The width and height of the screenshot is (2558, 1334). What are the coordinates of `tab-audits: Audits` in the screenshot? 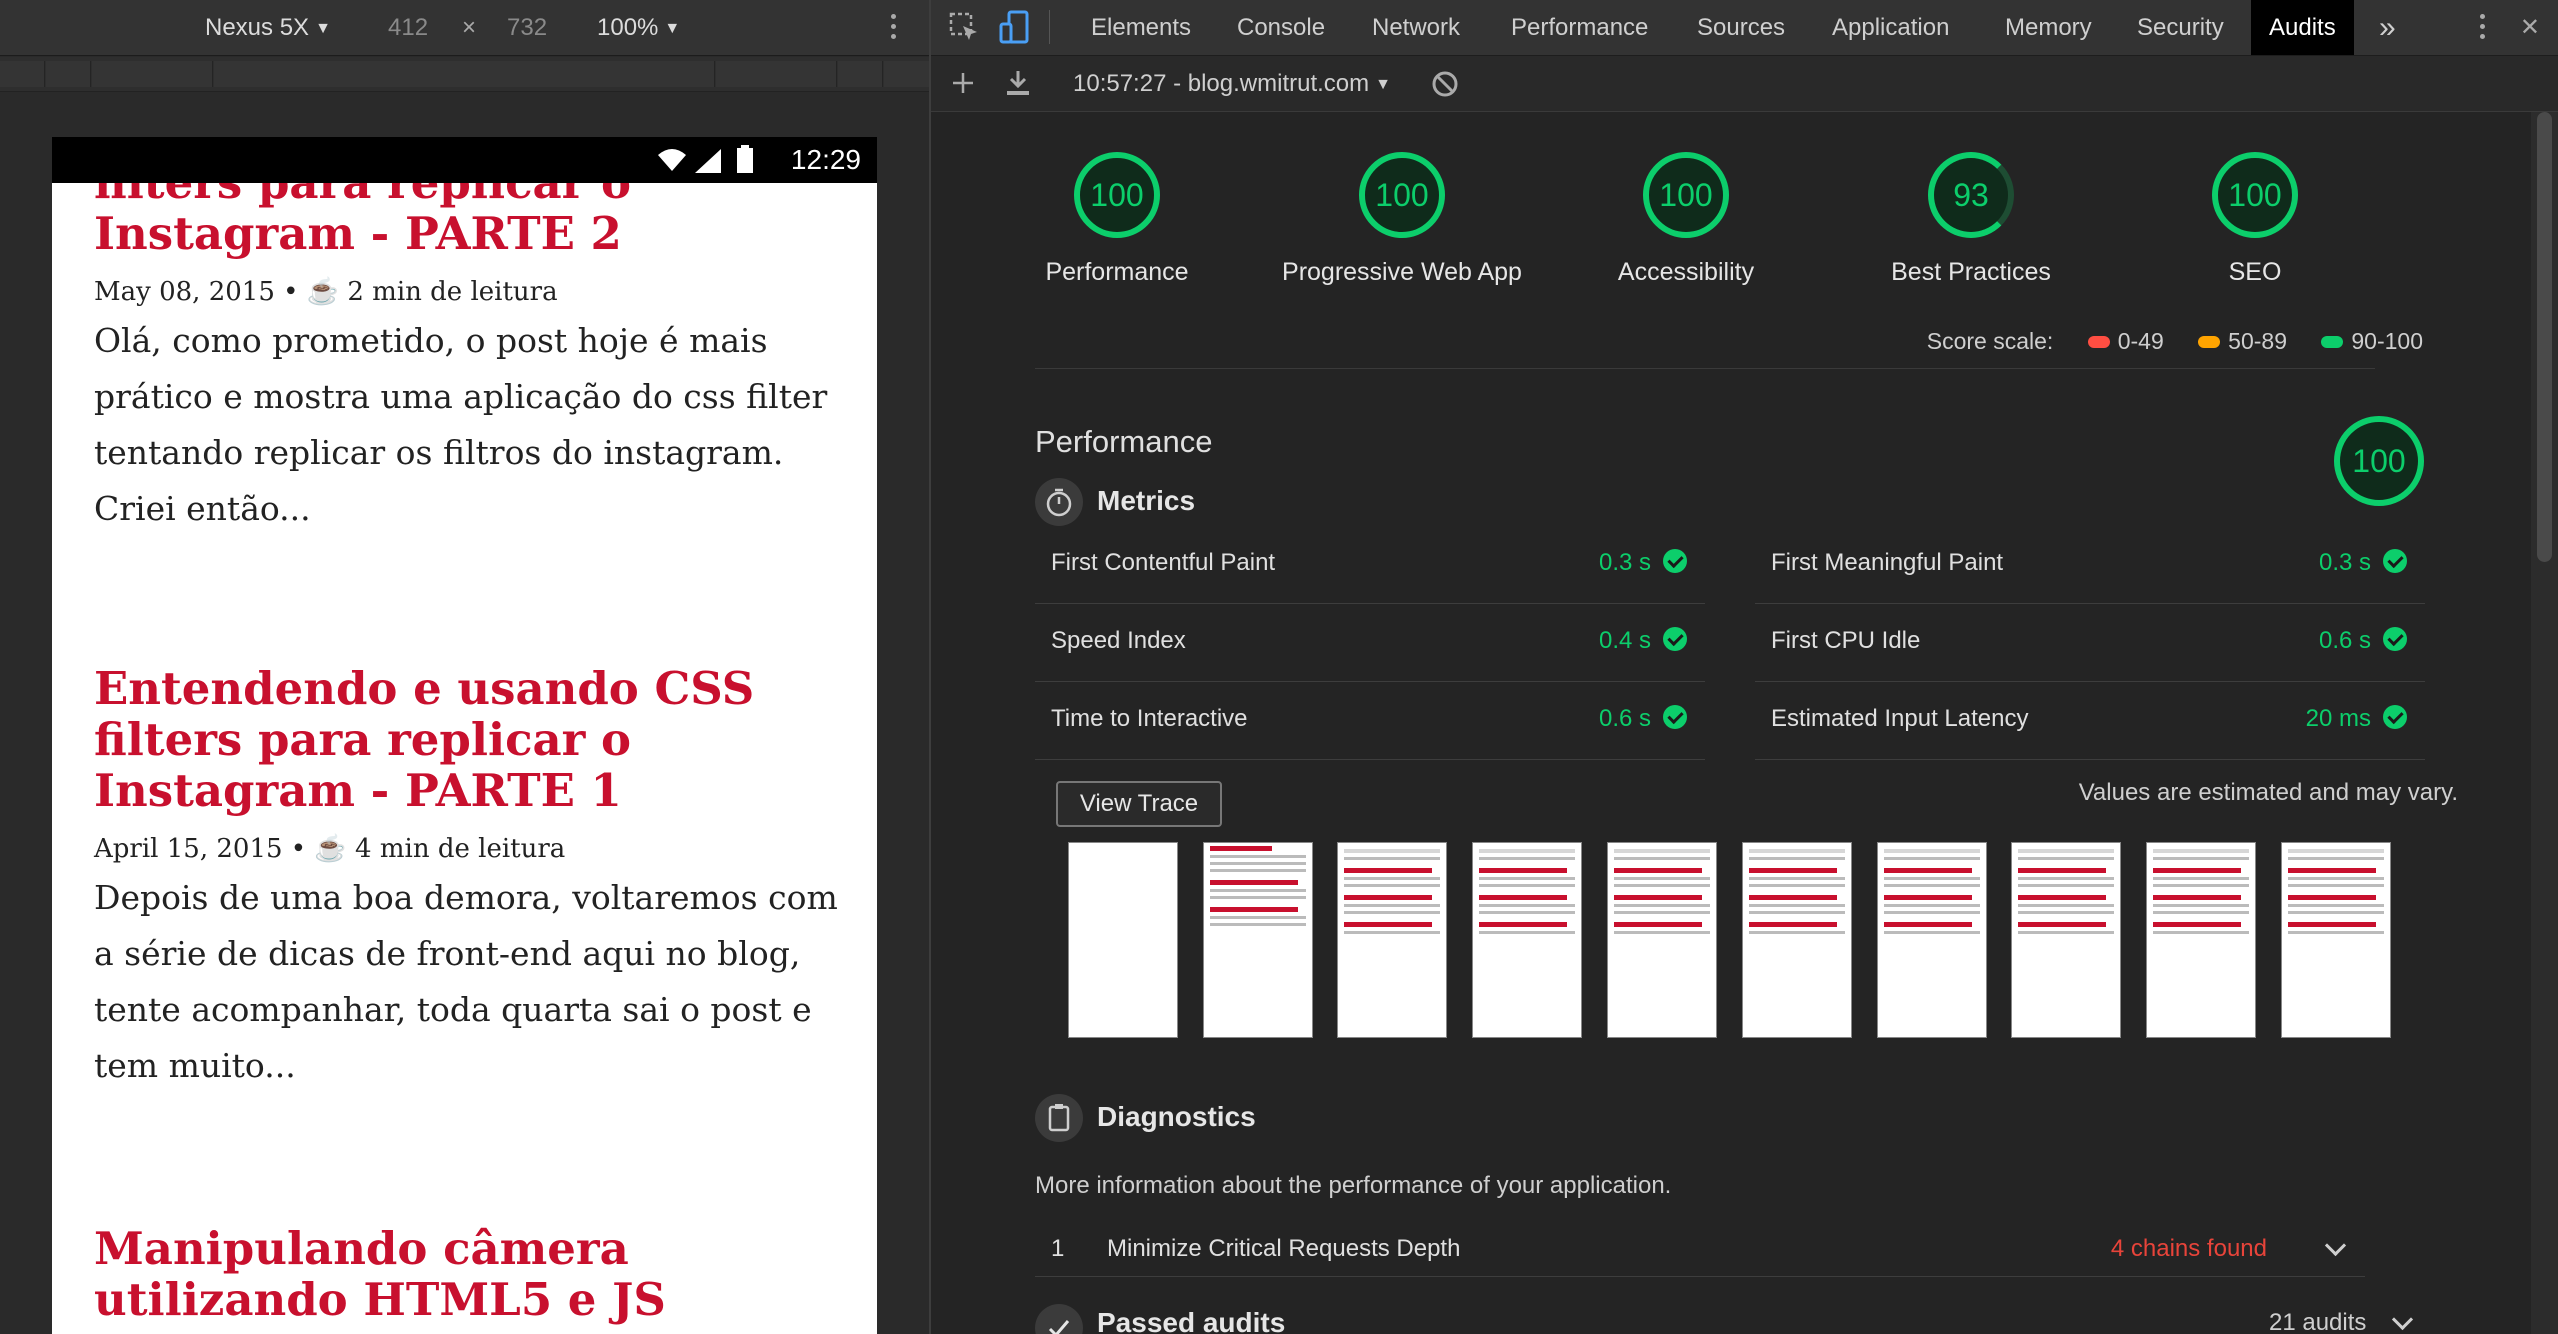 It's located at (2302, 27).